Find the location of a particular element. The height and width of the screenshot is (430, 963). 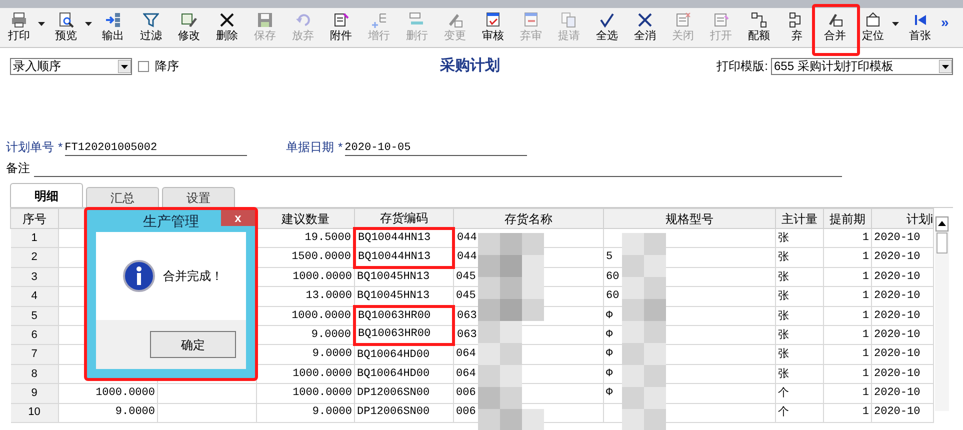

sort-dropdown: 录入顺序 is located at coordinates (71, 66).